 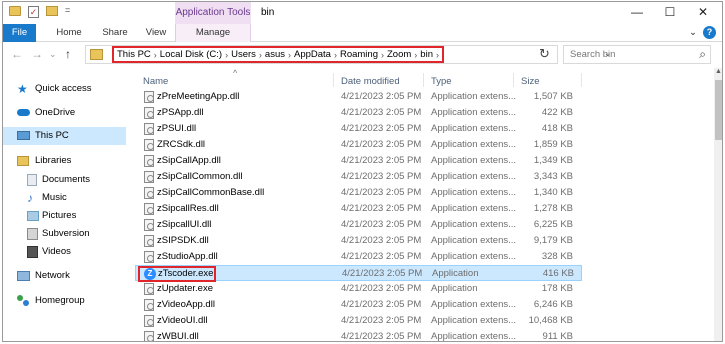 What do you see at coordinates (592, 54) in the screenshot?
I see `search-input: Search bin` at bounding box center [592, 54].